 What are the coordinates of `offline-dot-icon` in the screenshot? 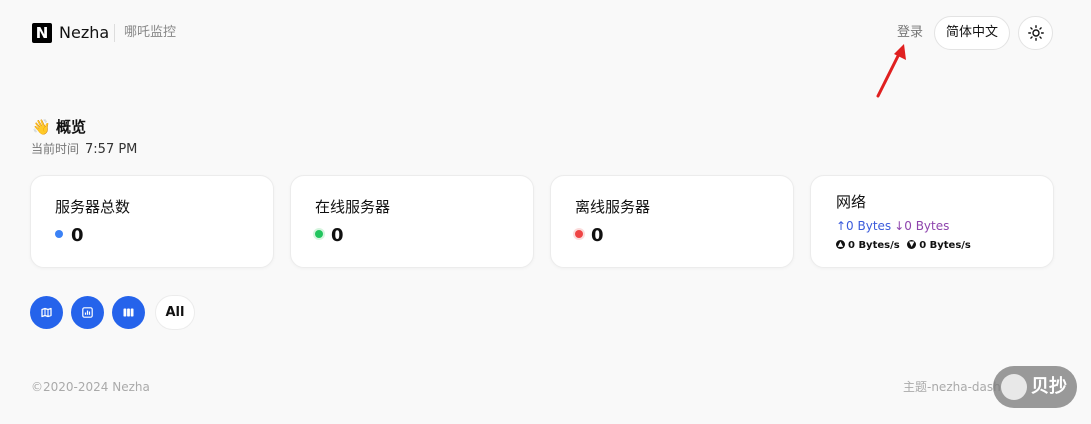 It's located at (579, 234).